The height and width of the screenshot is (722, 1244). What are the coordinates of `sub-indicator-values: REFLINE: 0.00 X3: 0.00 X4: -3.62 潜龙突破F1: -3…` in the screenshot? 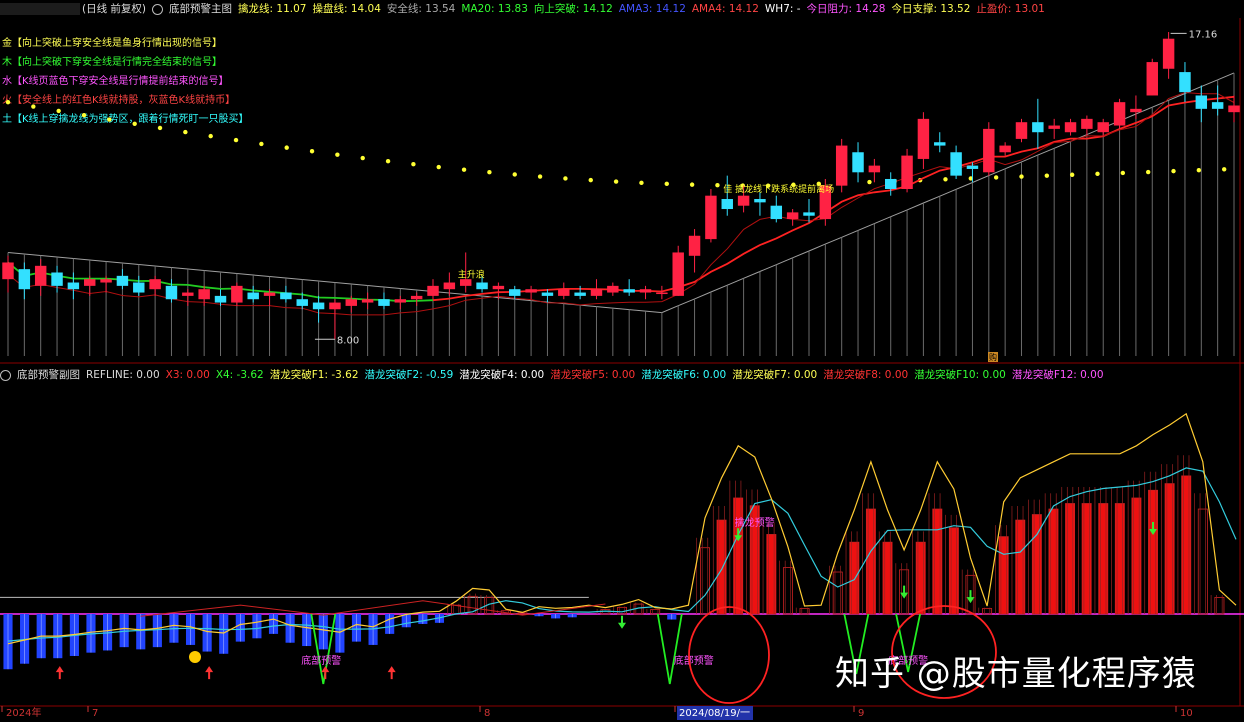 It's located at (598, 374).